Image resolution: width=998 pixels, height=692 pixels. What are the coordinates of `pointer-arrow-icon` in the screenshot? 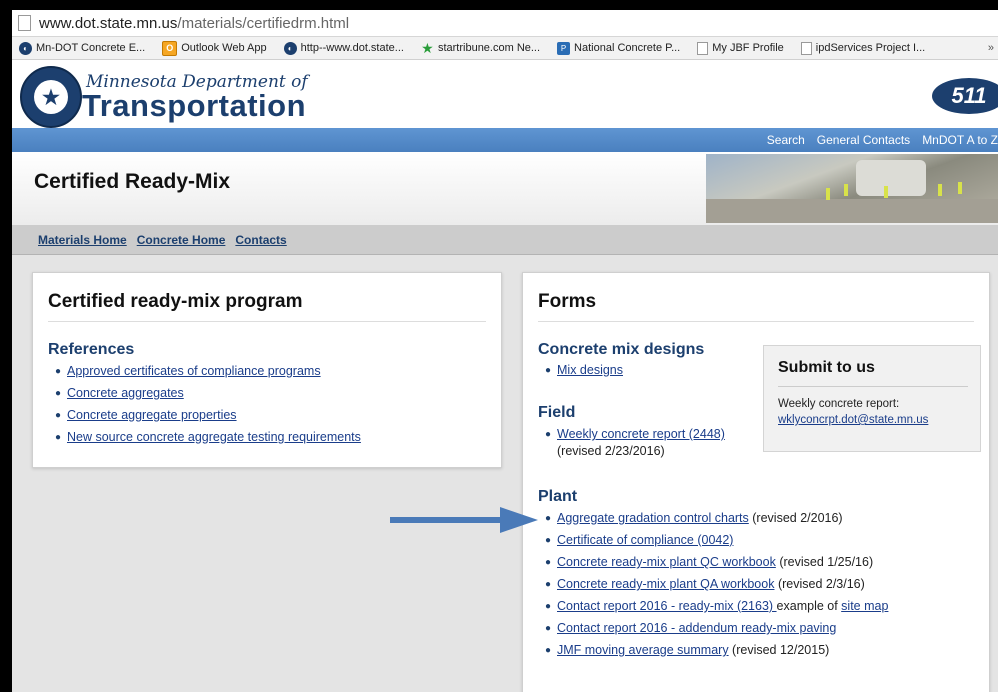 It's located at (464, 520).